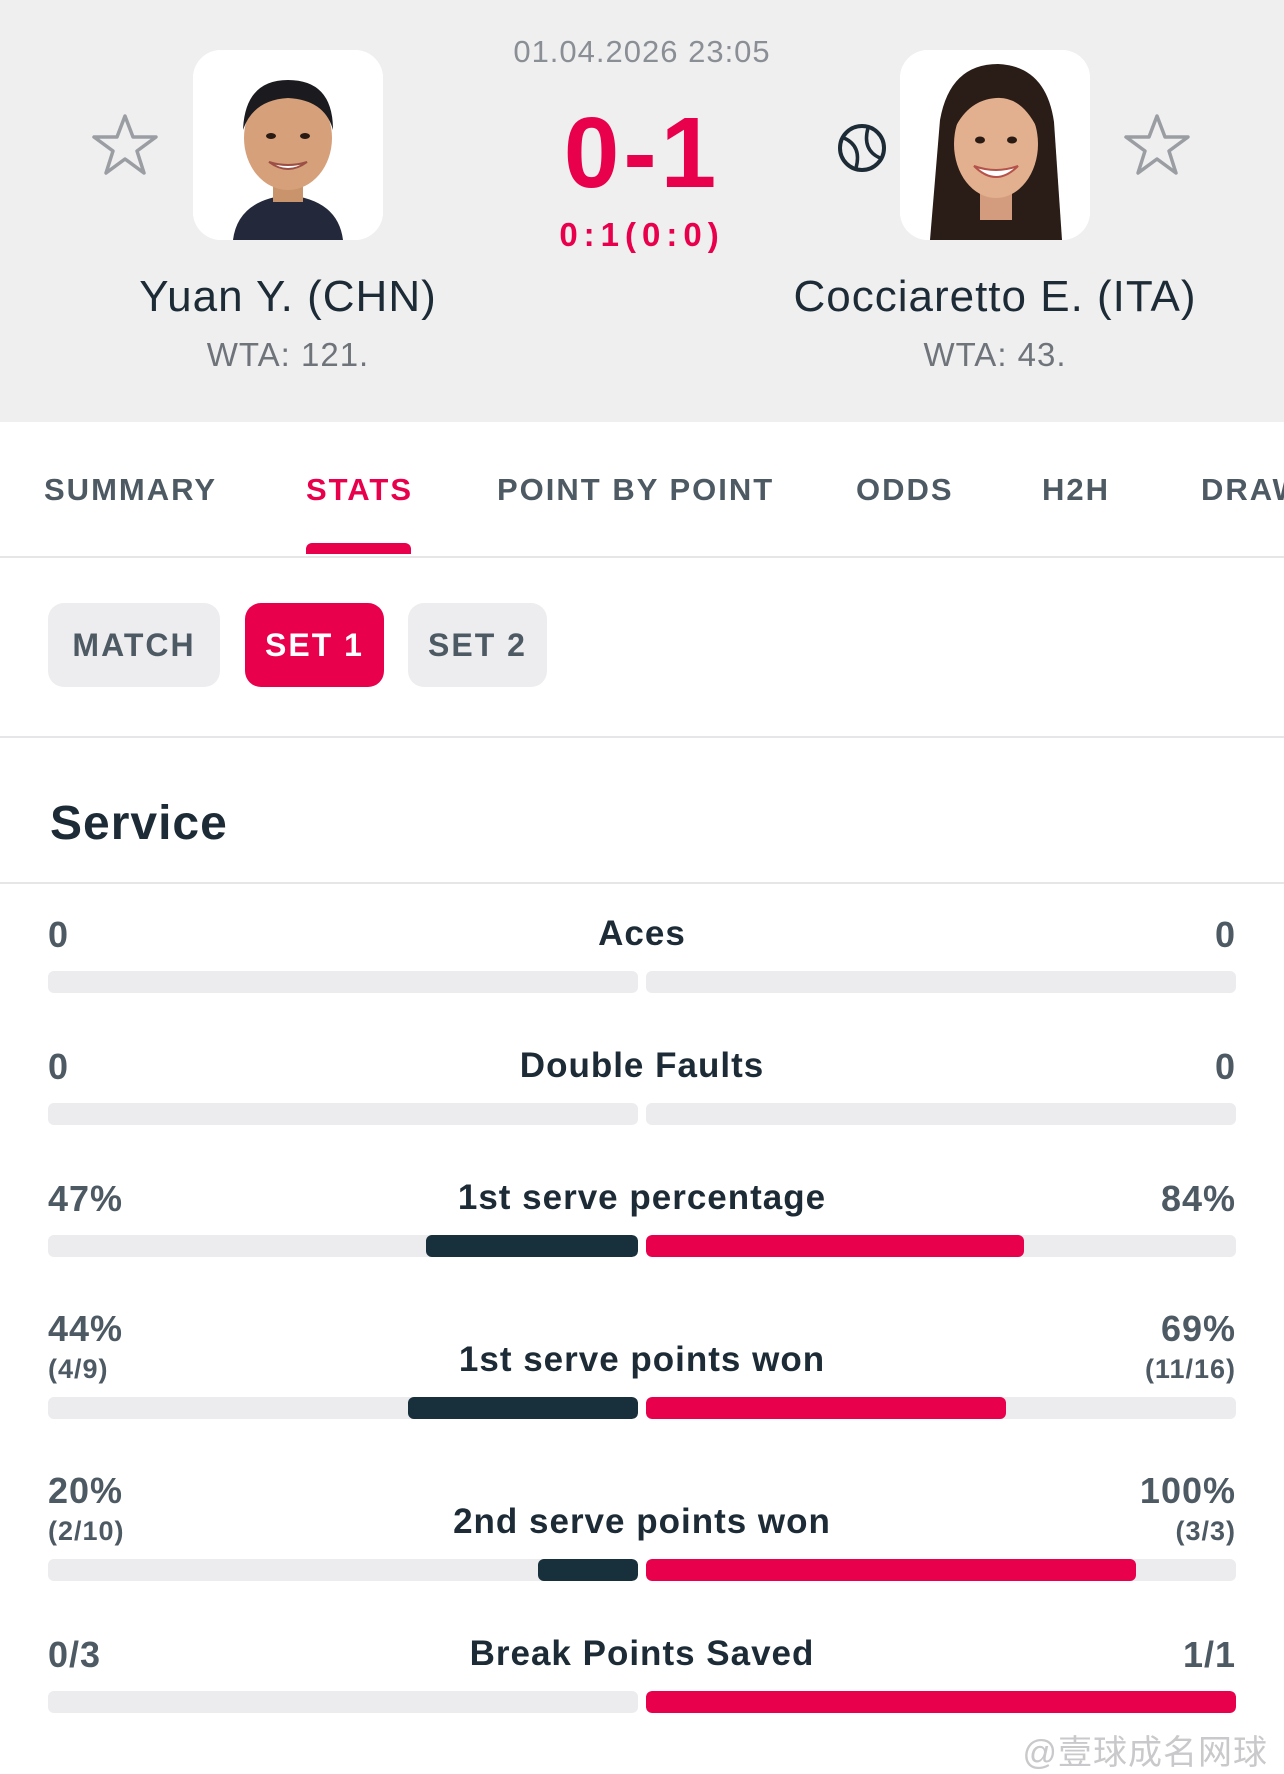 The image size is (1284, 1774). Describe the element at coordinates (1198, 1198) in the screenshot. I see `stat-value-right: 84%` at that location.